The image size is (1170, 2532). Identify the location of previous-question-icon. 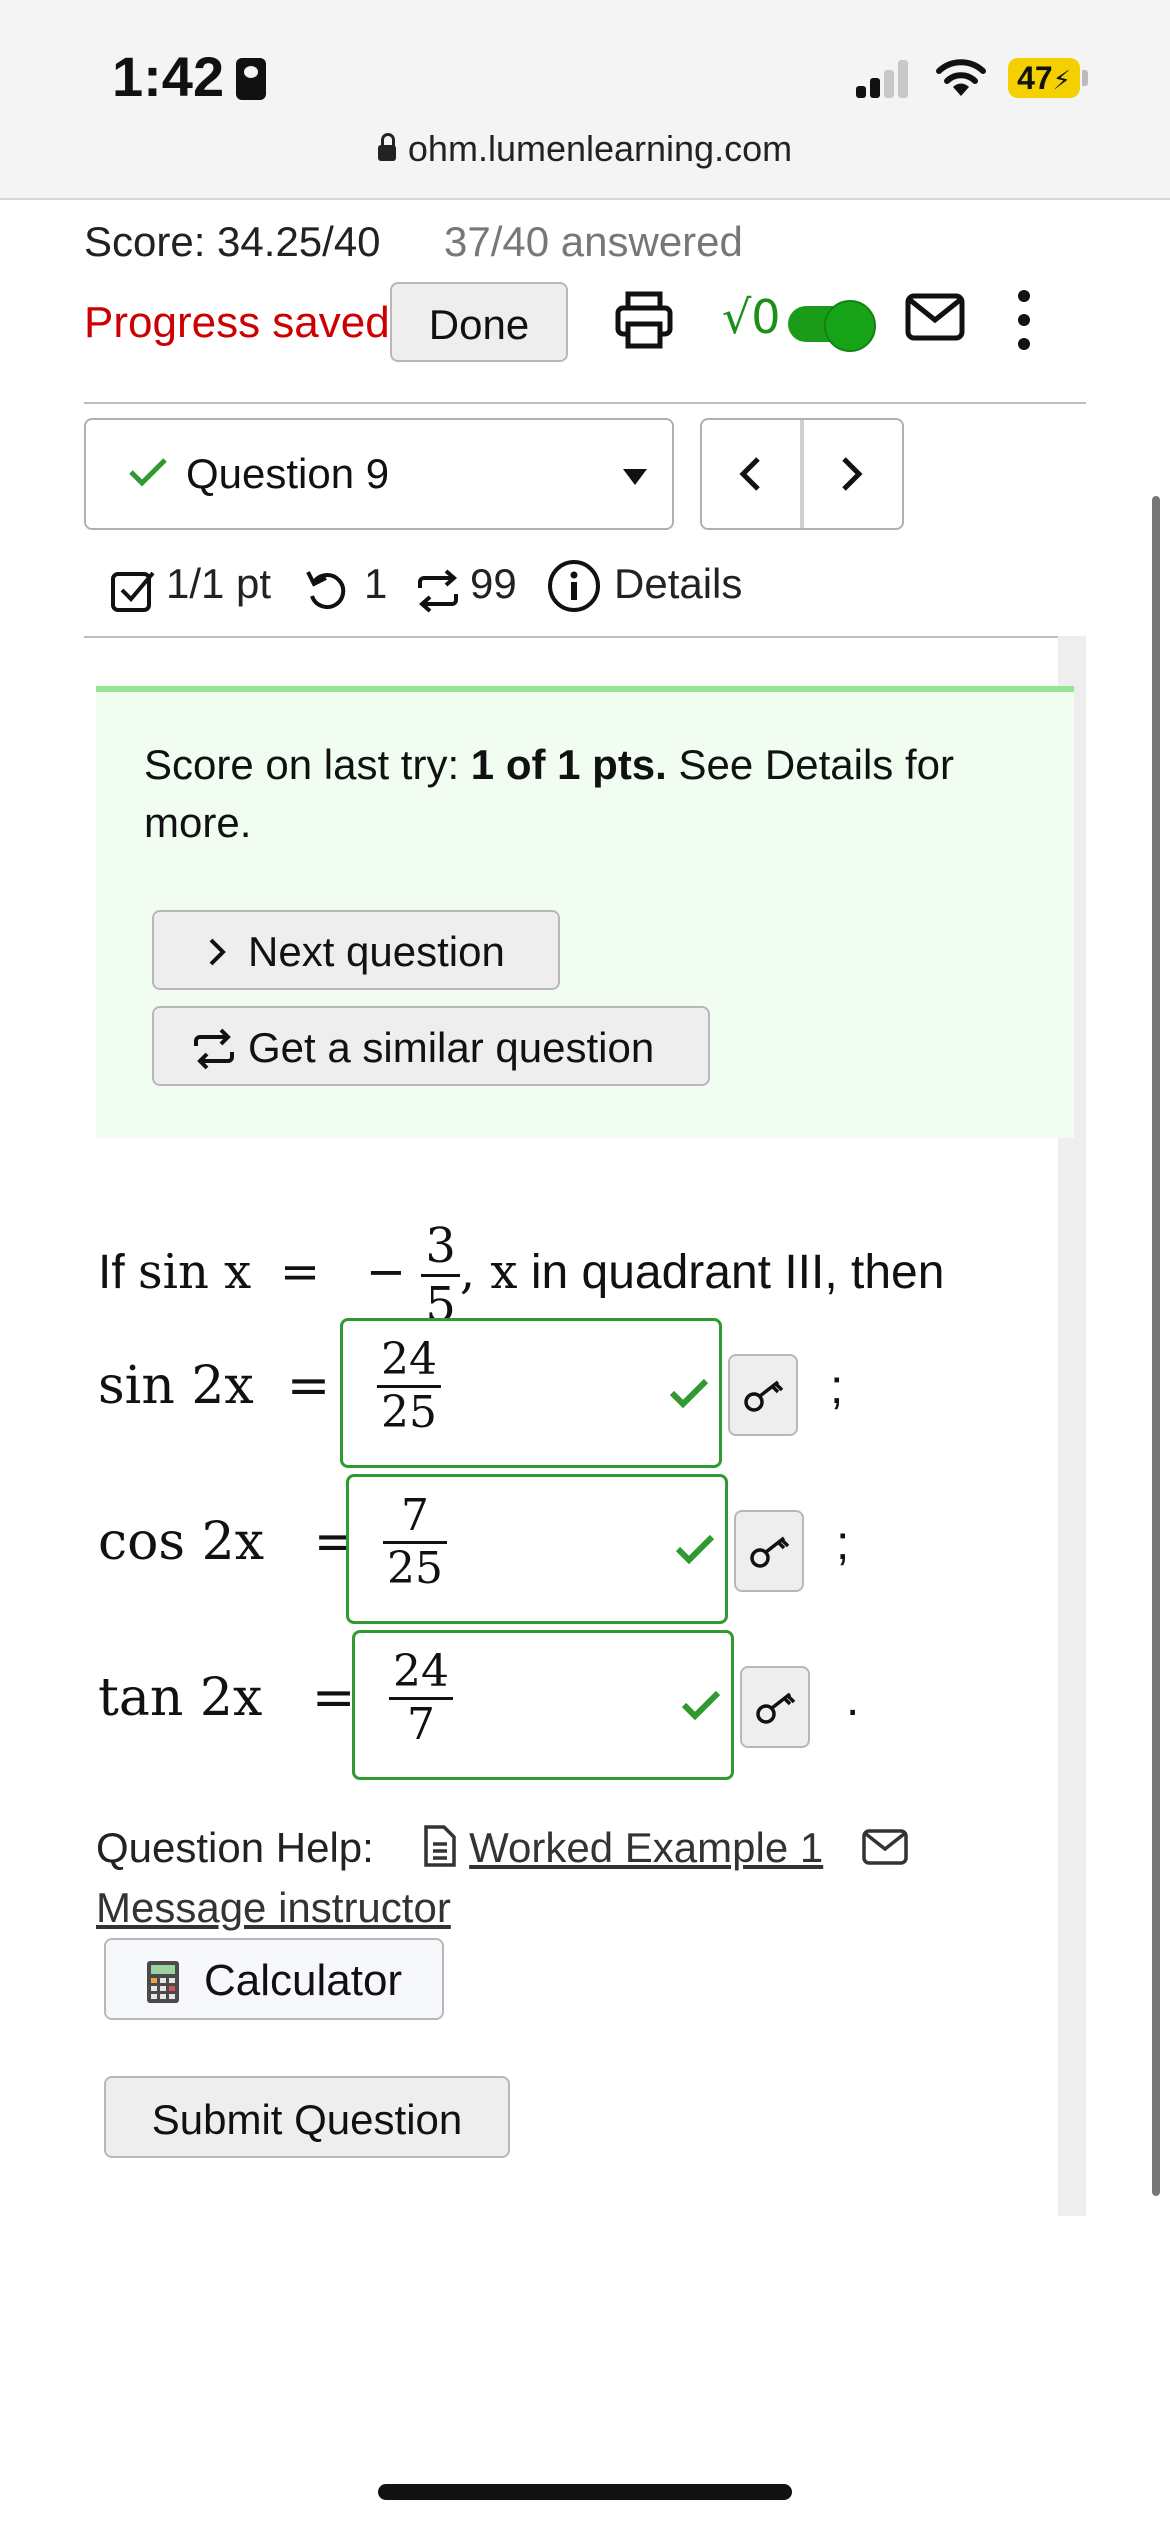
(750, 474).